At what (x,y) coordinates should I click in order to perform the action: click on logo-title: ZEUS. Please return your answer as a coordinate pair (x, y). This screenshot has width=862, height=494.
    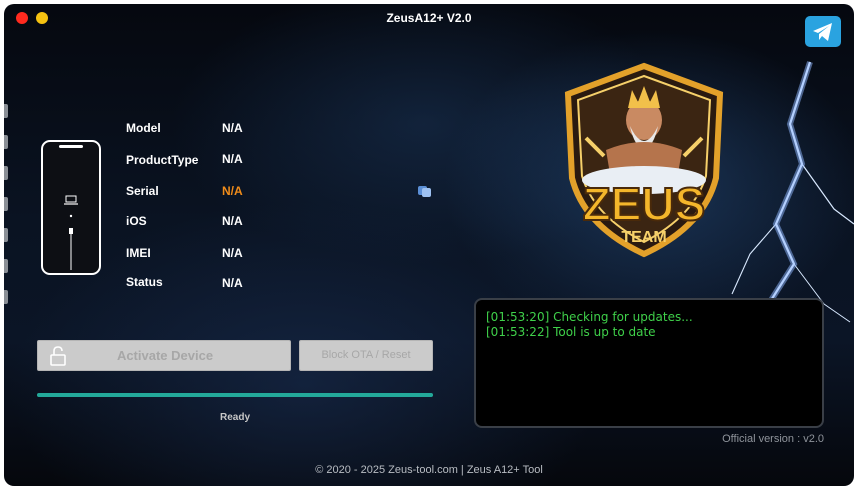
    Looking at the image, I should click on (644, 204).